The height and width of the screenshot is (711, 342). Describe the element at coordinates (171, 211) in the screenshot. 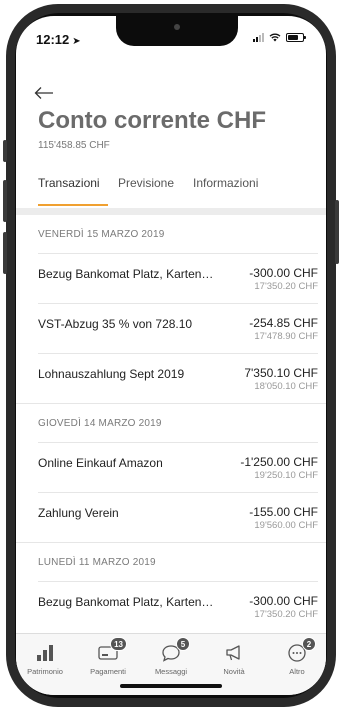

I see `header-divider` at that location.